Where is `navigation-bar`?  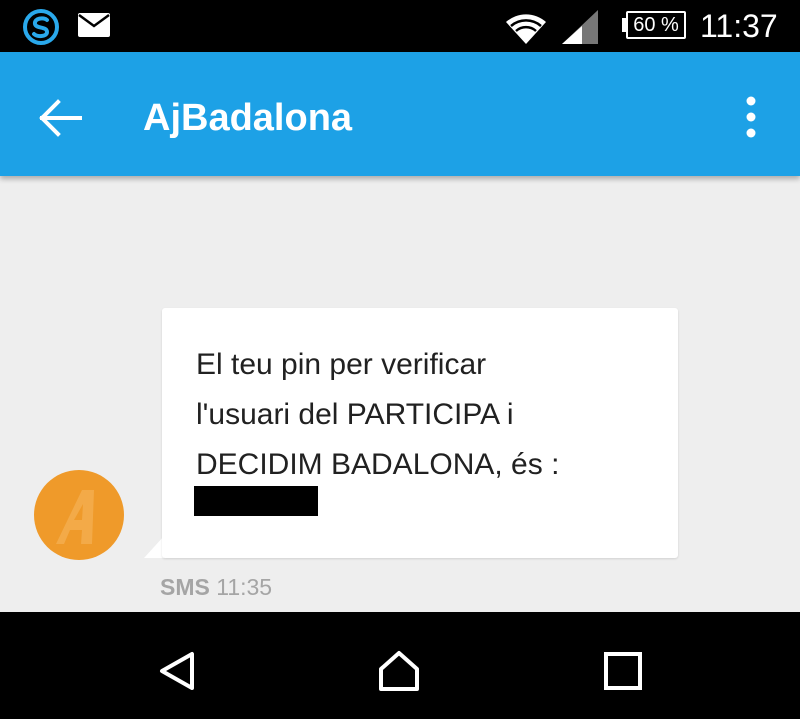 navigation-bar is located at coordinates (400, 665).